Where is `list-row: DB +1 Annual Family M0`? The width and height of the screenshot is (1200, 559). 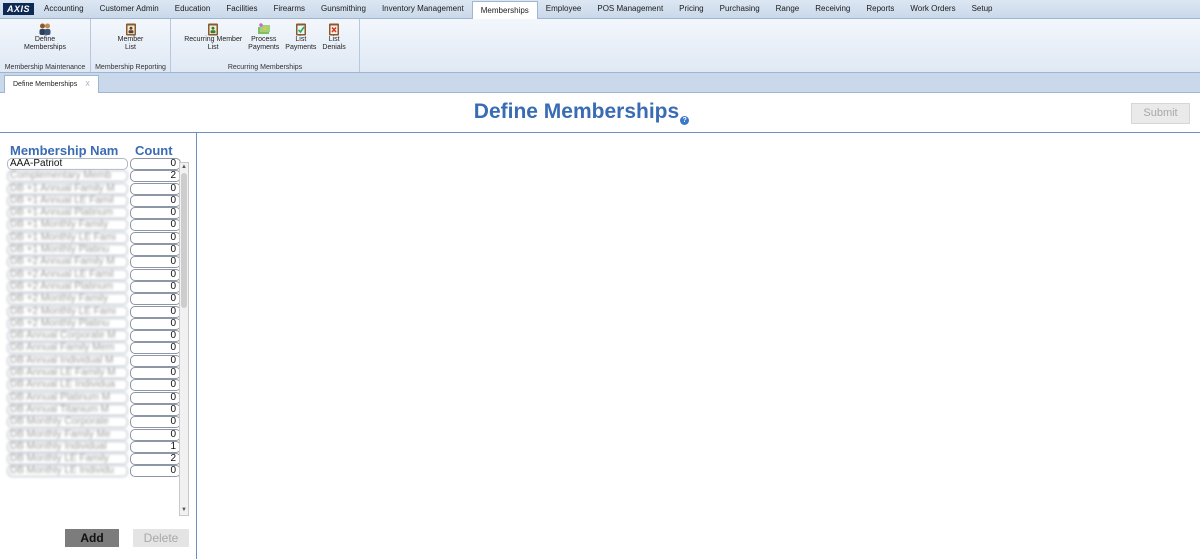 list-row: DB +1 Annual Family M0 is located at coordinates (98, 188).